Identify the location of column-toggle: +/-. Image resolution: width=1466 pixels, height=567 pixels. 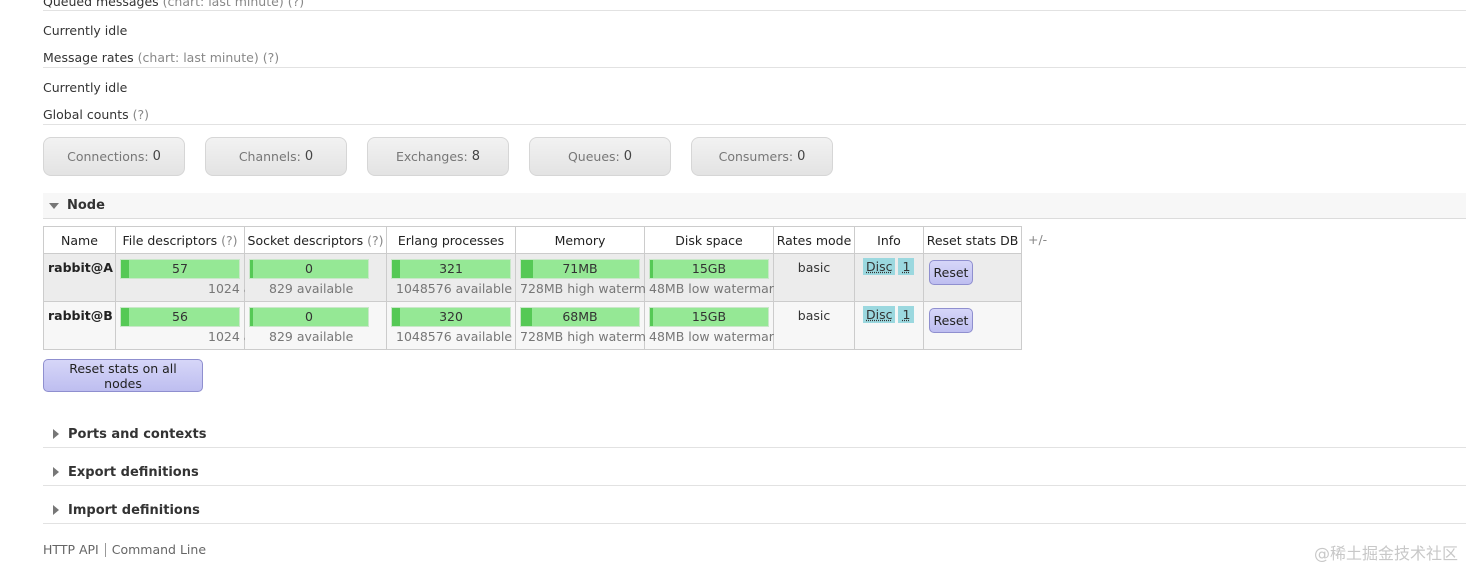
(1037, 239).